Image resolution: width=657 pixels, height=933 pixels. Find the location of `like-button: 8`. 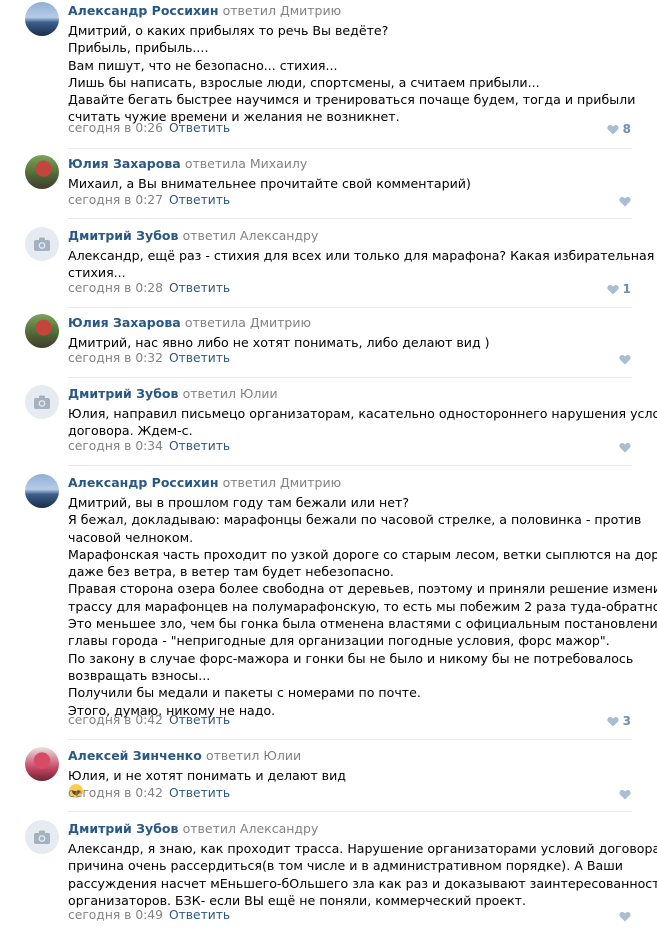

like-button: 8 is located at coordinates (619, 129).